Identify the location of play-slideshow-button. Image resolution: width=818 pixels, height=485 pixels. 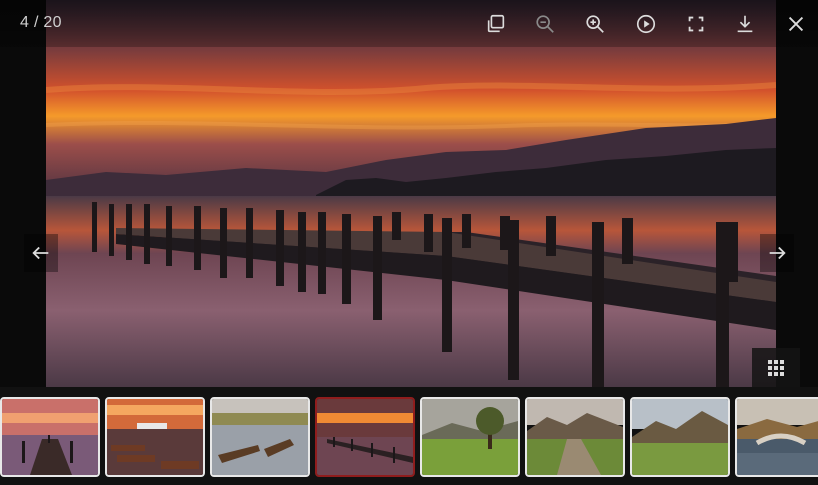
(646, 24).